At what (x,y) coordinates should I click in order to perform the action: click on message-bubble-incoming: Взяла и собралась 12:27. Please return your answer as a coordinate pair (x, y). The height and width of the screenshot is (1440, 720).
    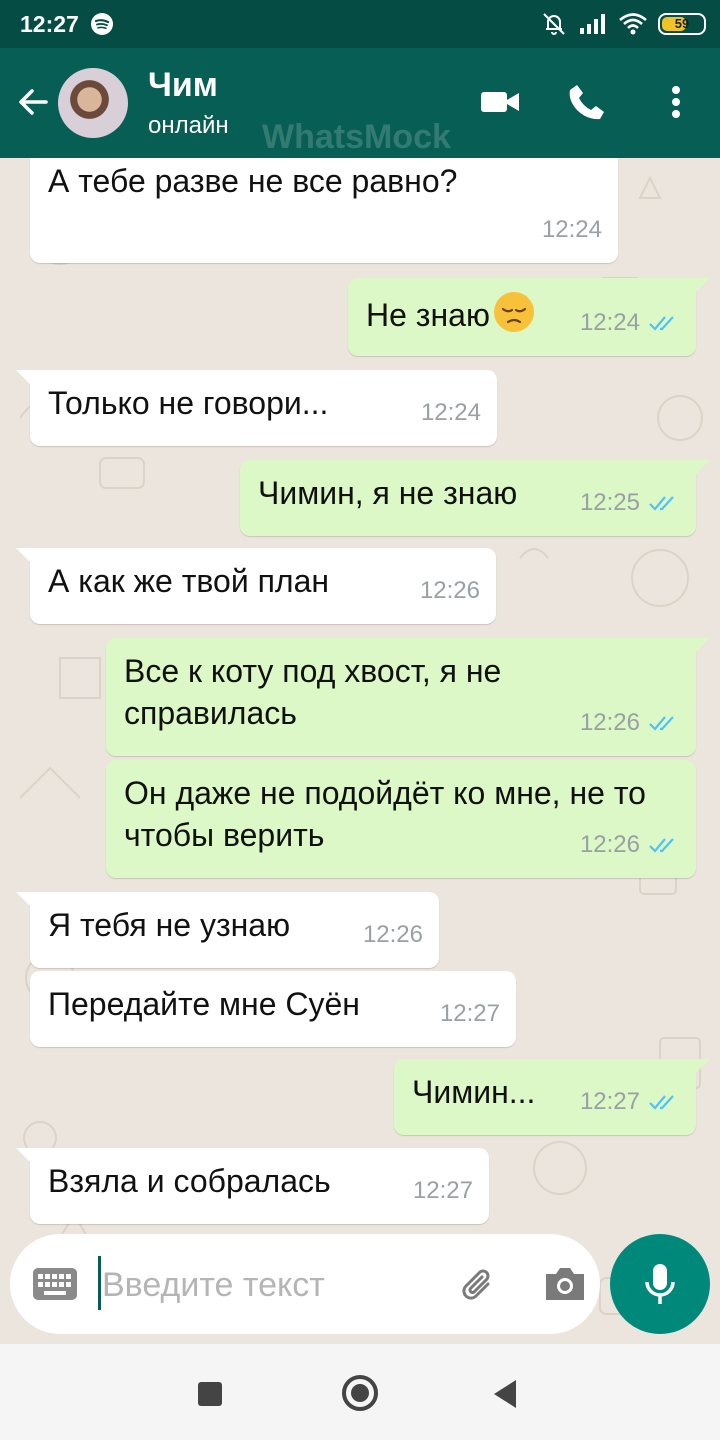
    Looking at the image, I should click on (252, 1186).